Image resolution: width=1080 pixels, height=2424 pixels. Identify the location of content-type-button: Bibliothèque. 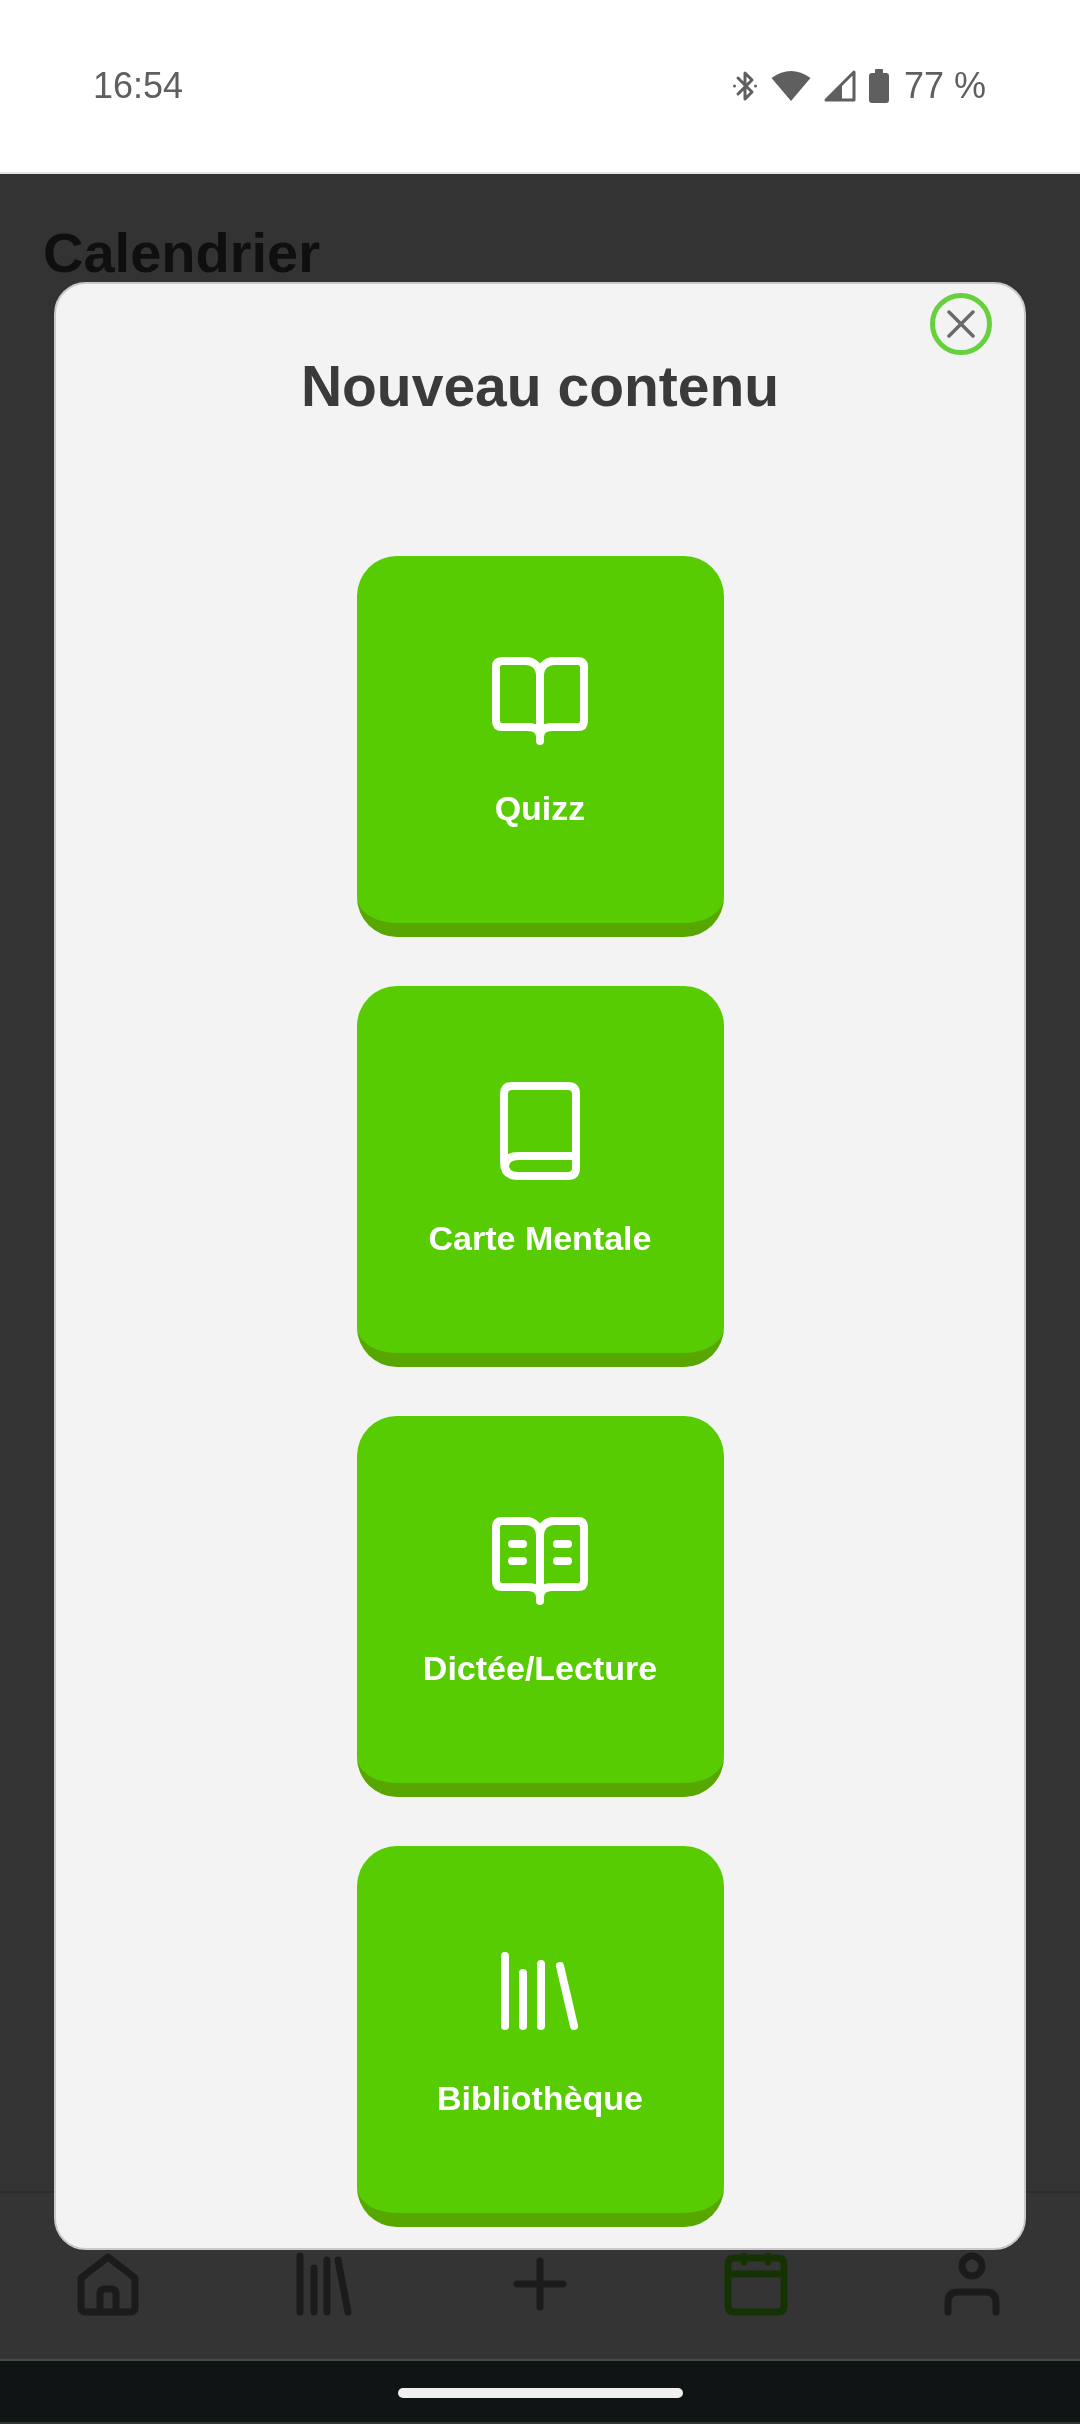
(540, 2036).